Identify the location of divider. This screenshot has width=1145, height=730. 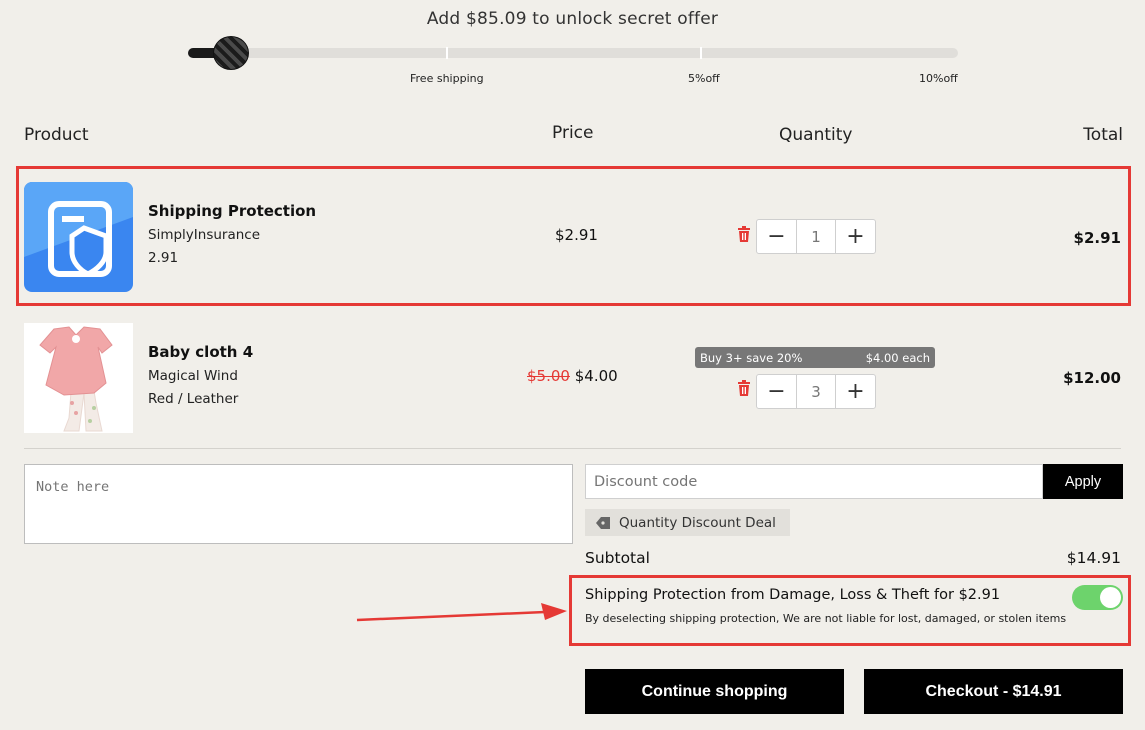
(572, 448).